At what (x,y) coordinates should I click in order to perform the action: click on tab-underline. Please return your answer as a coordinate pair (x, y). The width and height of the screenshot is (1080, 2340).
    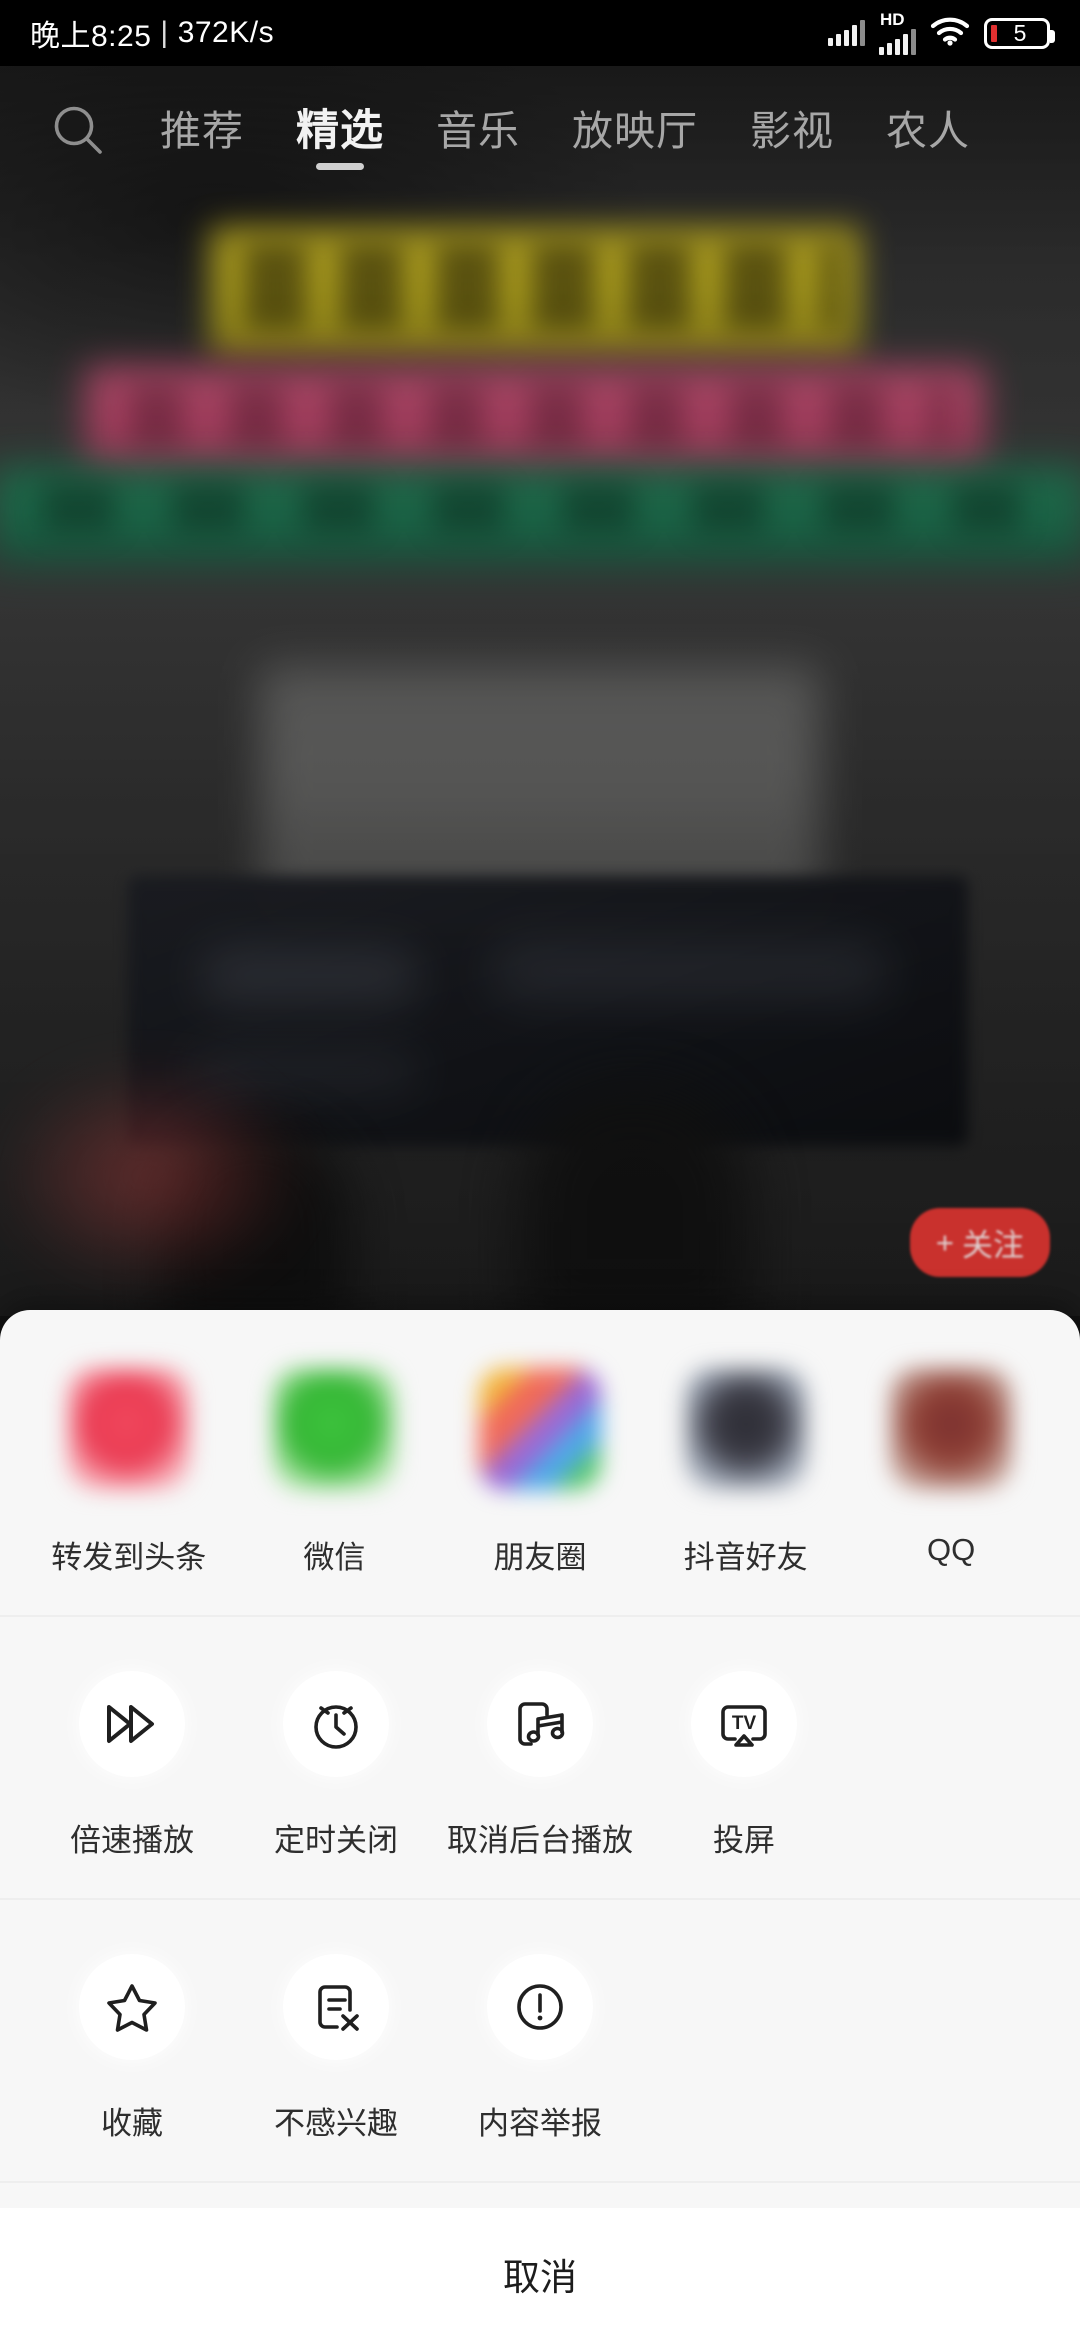
    Looking at the image, I should click on (340, 166).